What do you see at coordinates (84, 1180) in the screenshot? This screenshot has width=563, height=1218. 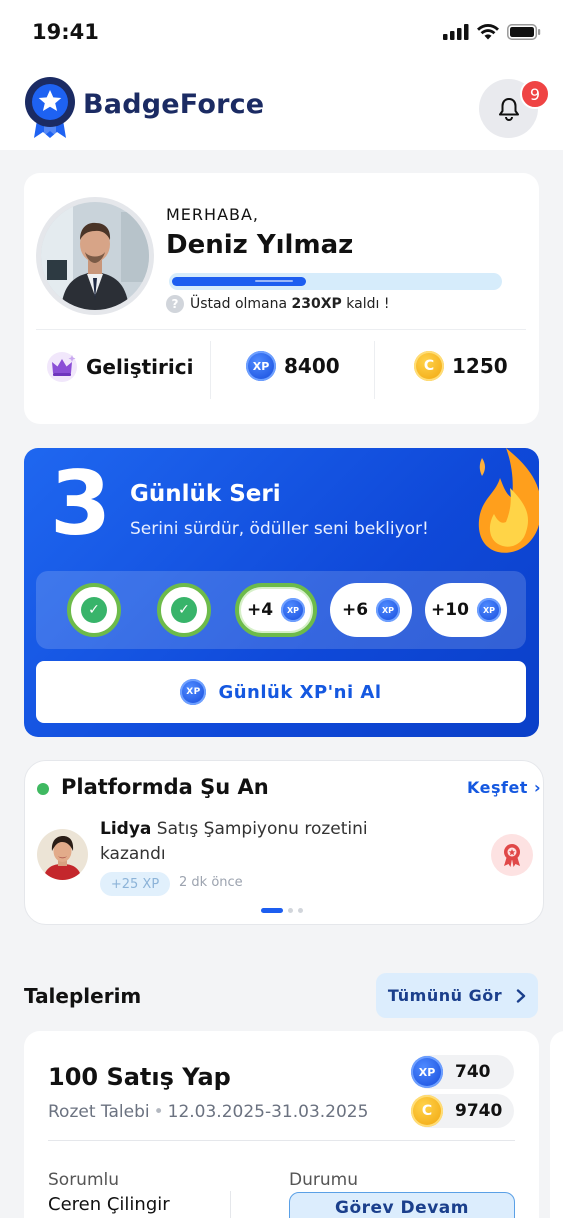 I see `owner-label: Sorumlu` at bounding box center [84, 1180].